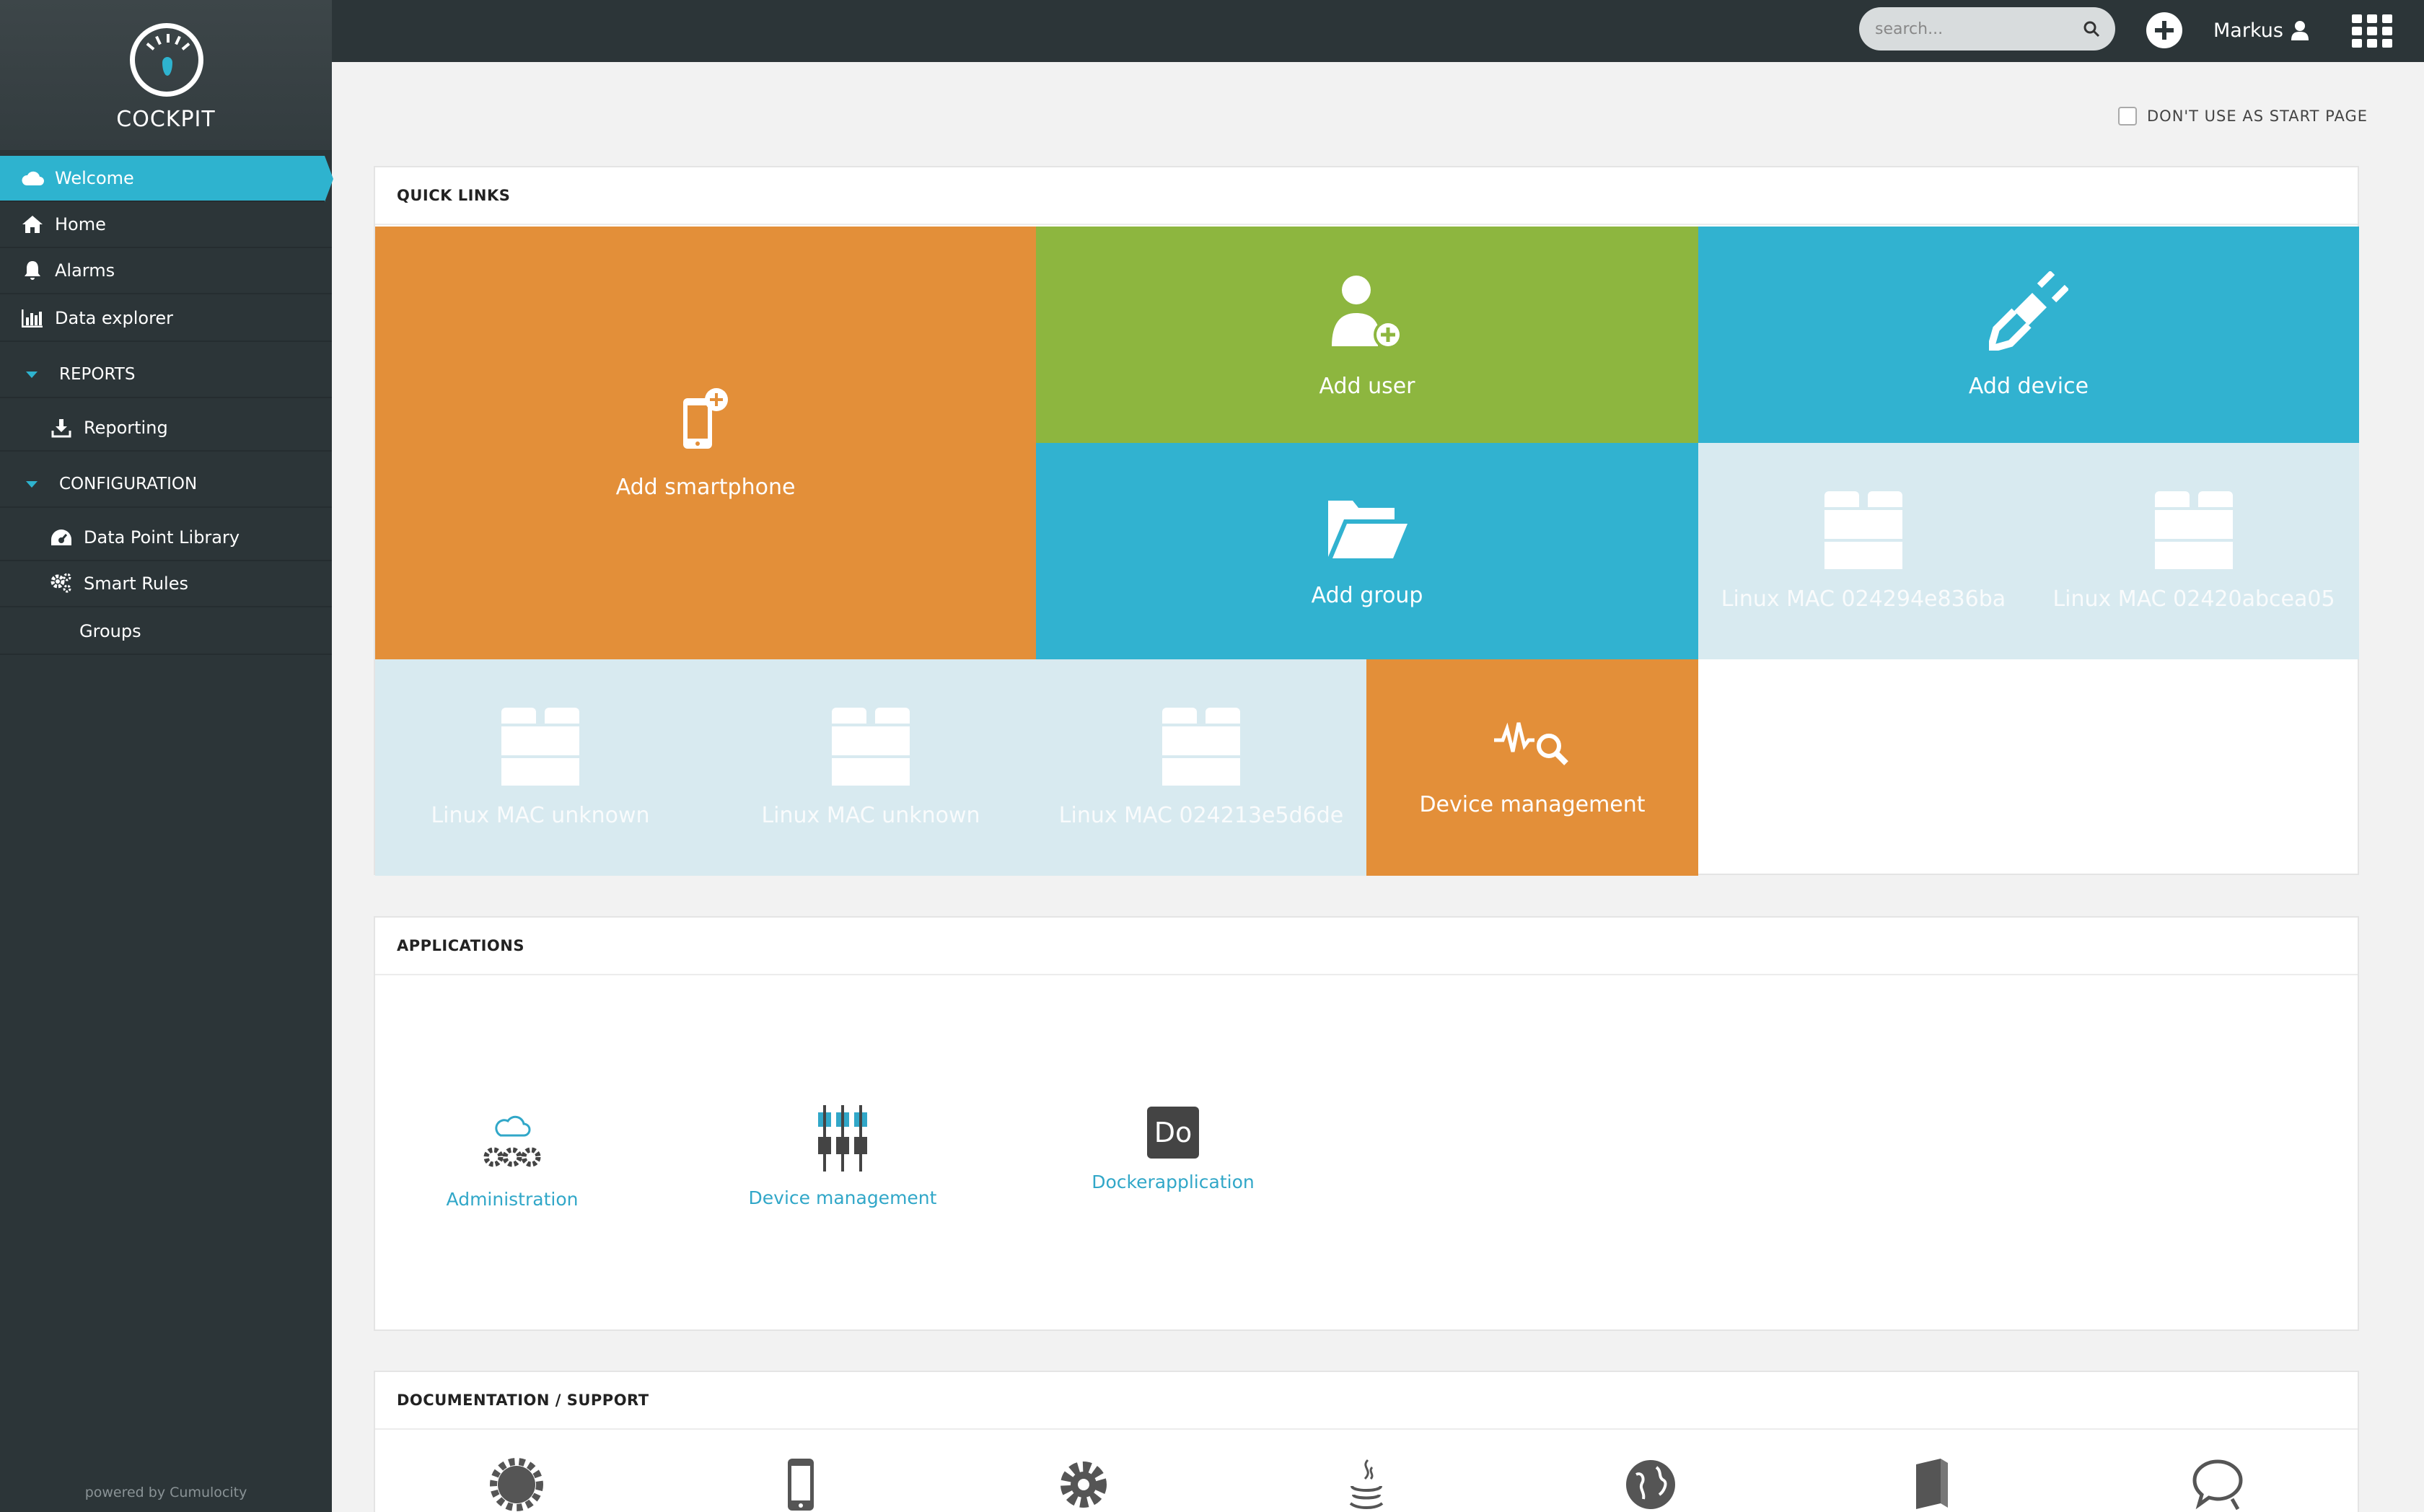 This screenshot has width=2424, height=1512. Describe the element at coordinates (32, 224) in the screenshot. I see `home-icon` at that location.